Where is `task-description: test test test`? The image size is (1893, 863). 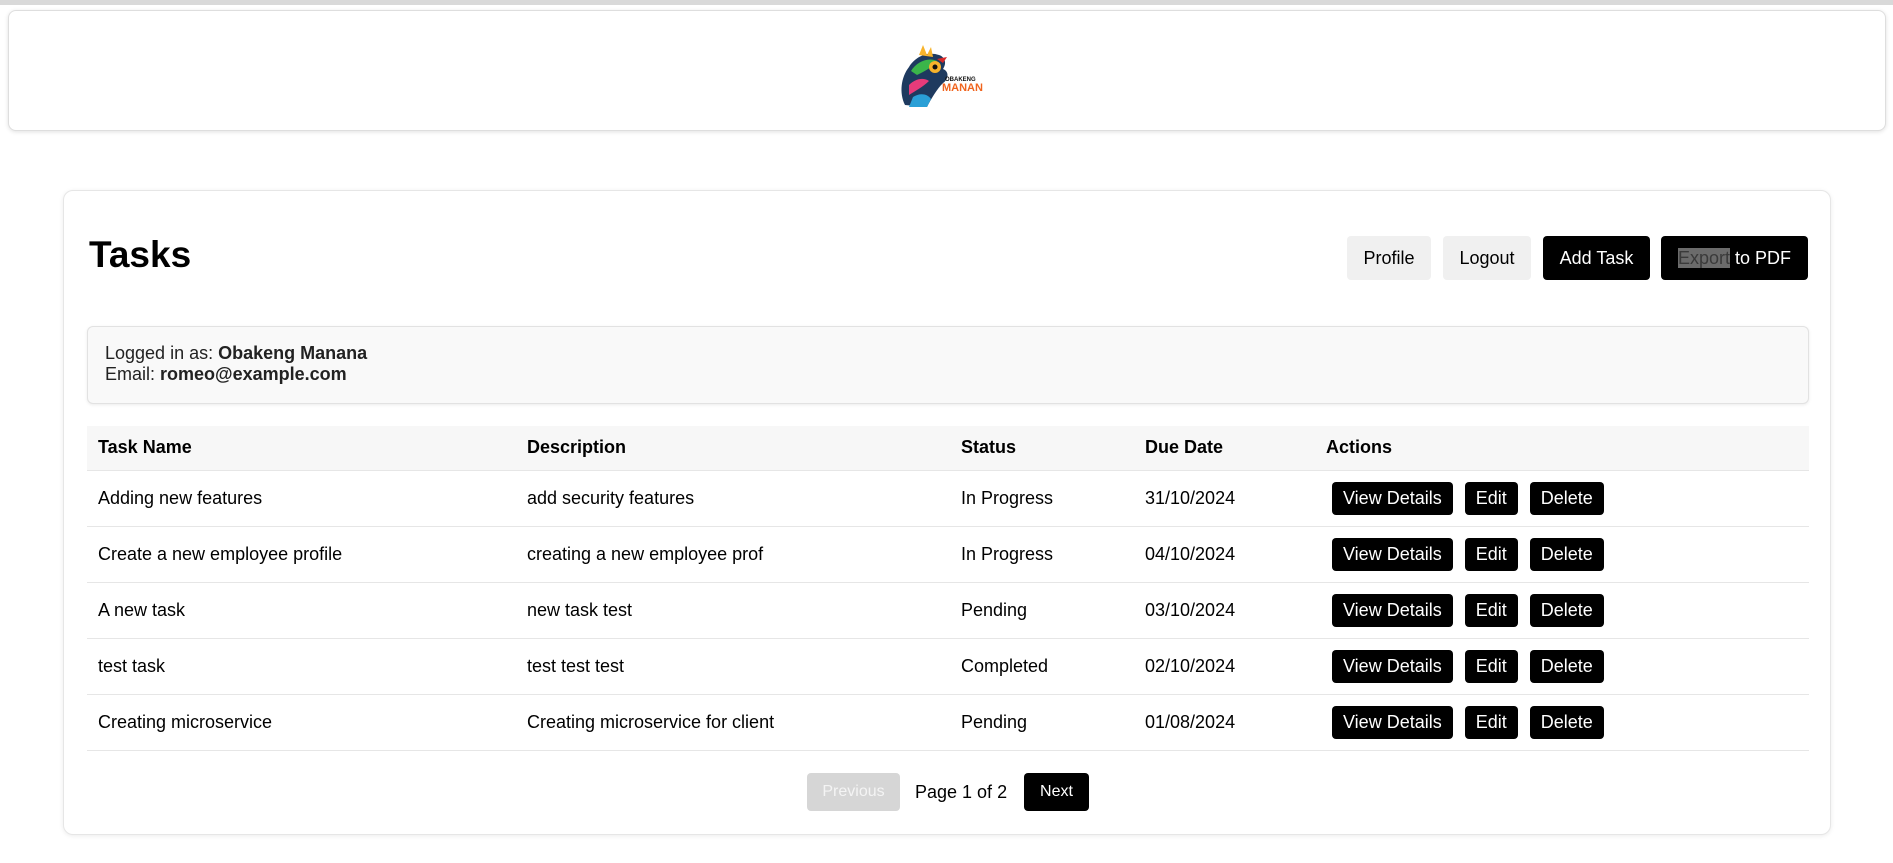
task-description: test test test is located at coordinates (733, 666).